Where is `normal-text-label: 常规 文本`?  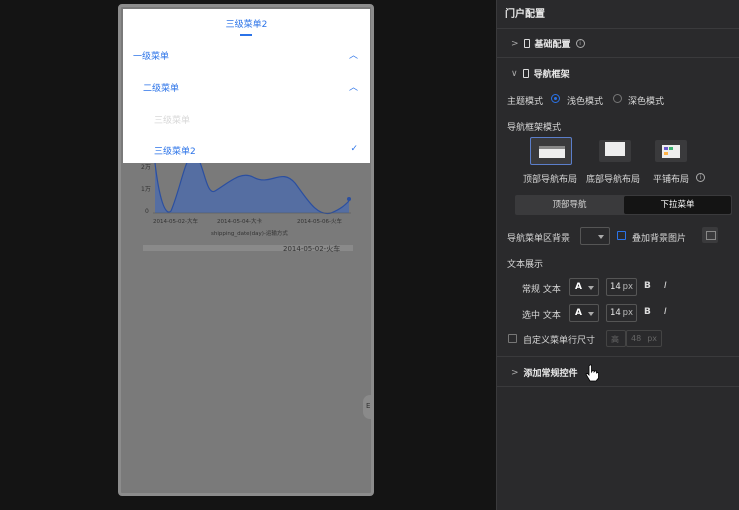 normal-text-label: 常规 文本 is located at coordinates (541, 290).